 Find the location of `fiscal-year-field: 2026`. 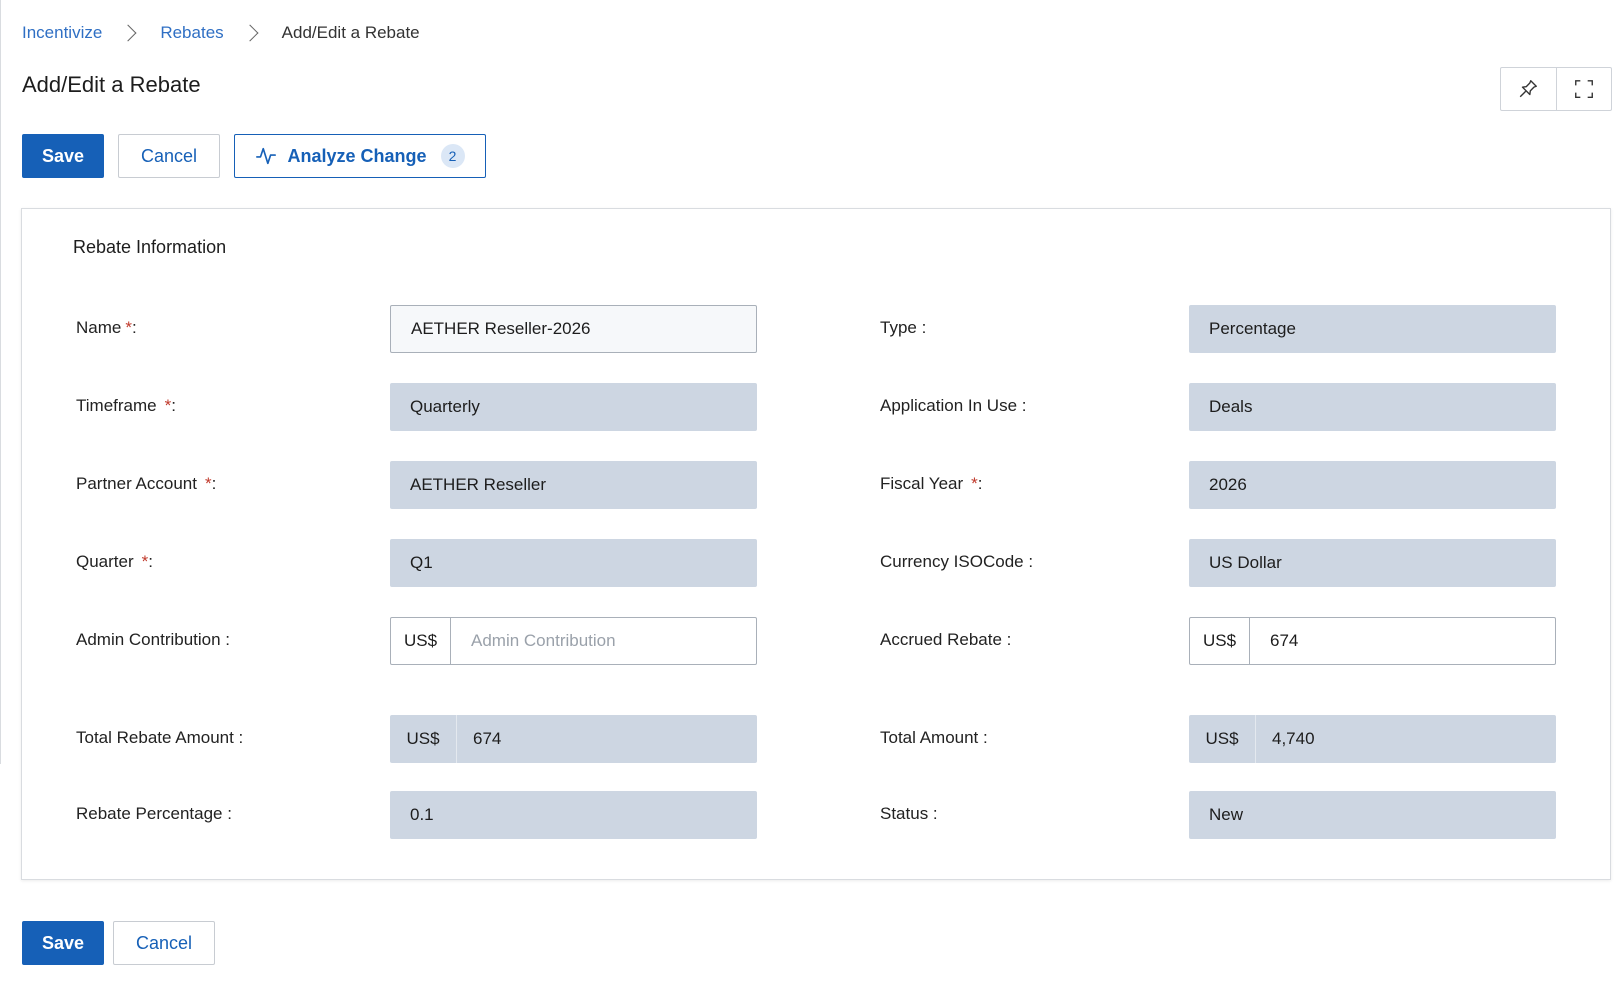

fiscal-year-field: 2026 is located at coordinates (1372, 485).